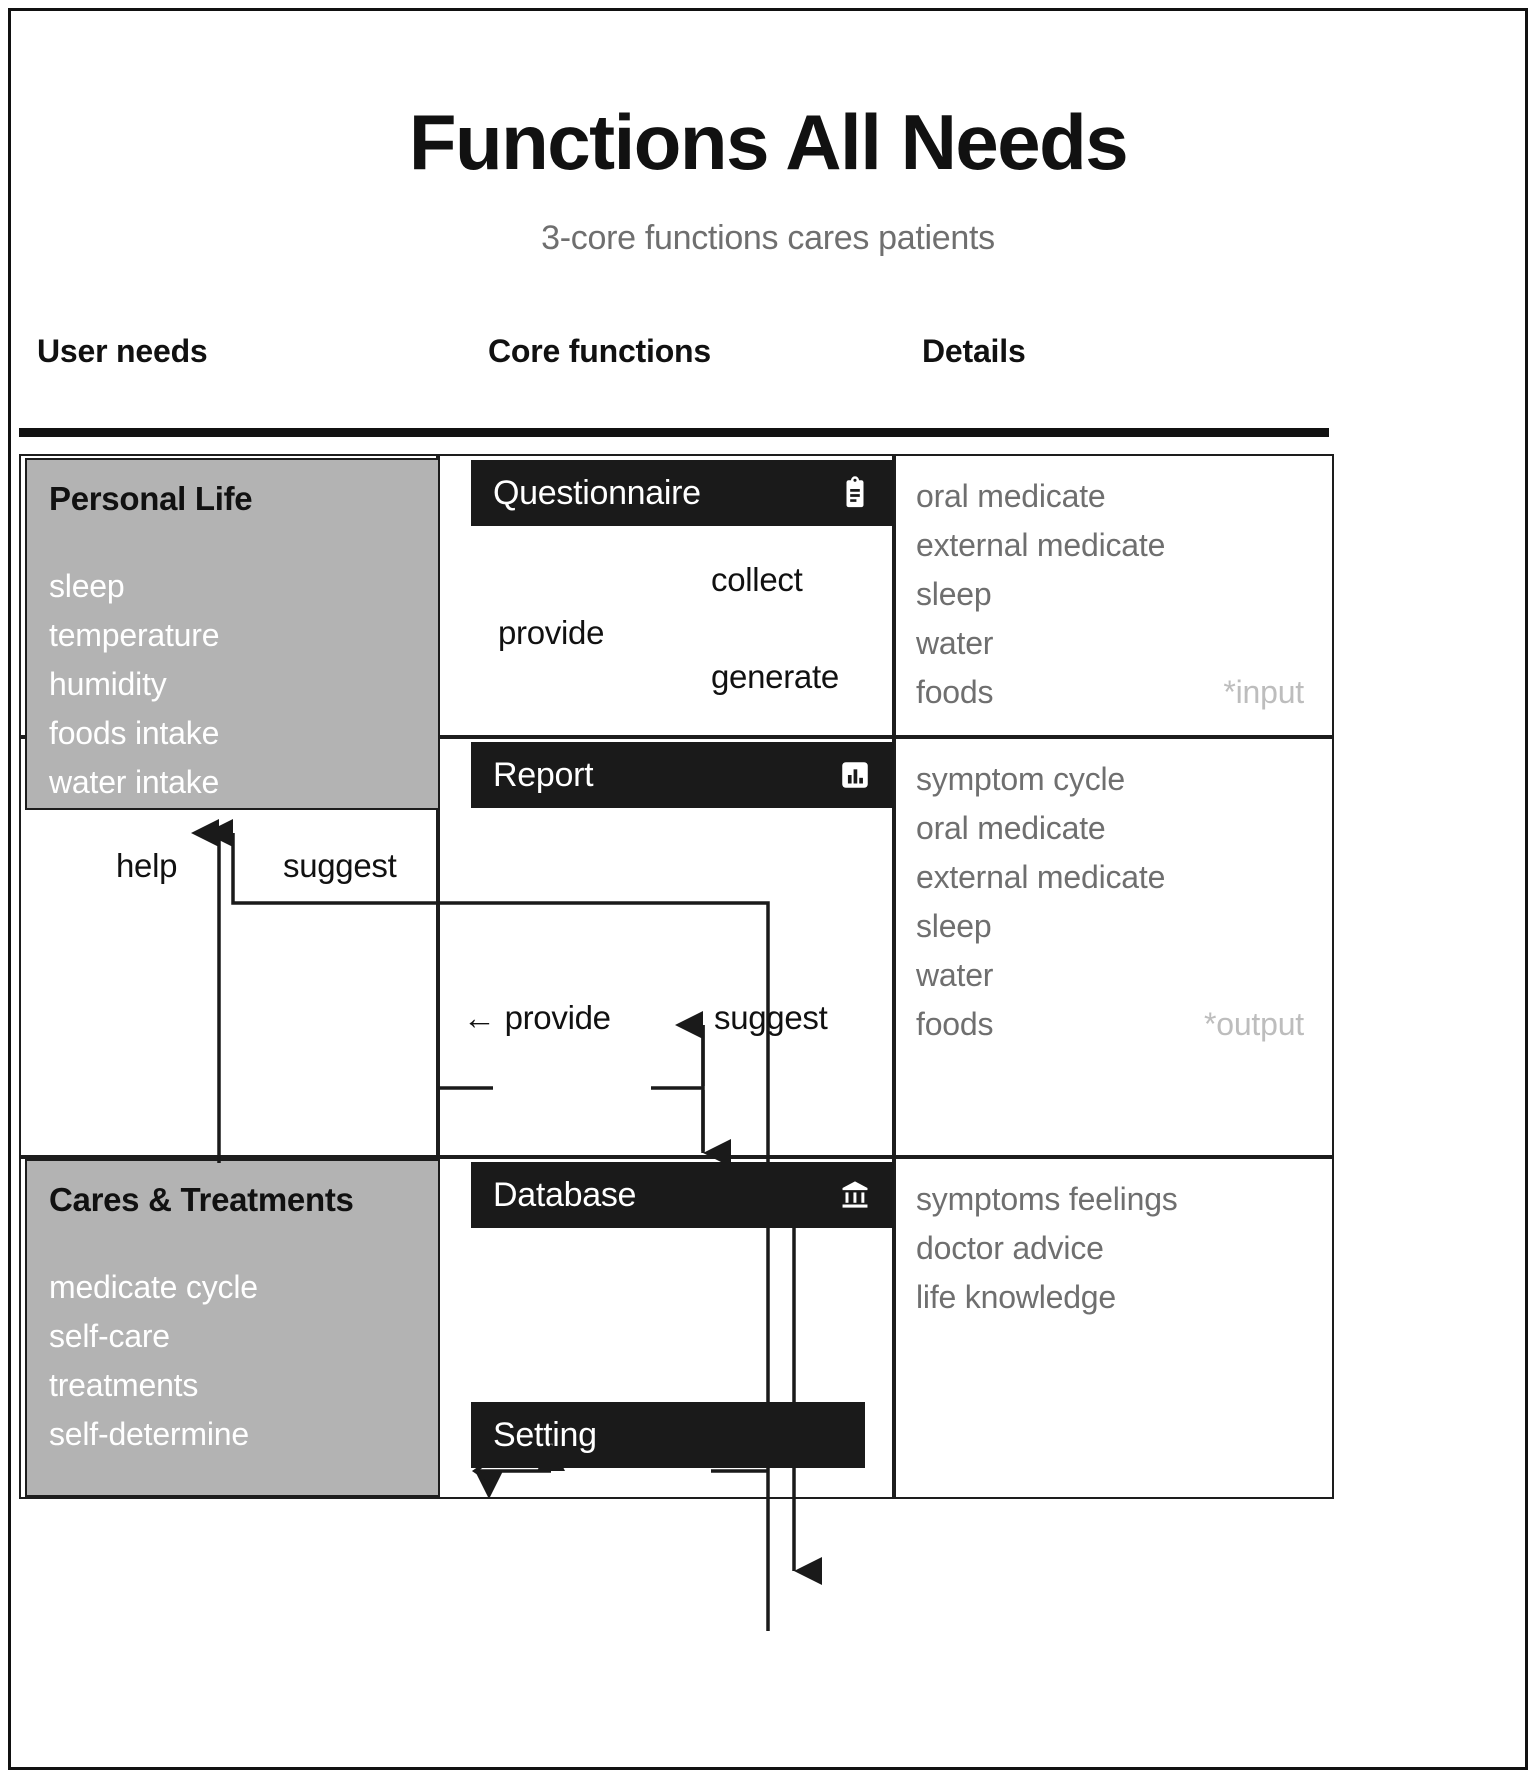 The height and width of the screenshot is (1778, 1536). I want to click on connector-label-help: help, so click(147, 865).